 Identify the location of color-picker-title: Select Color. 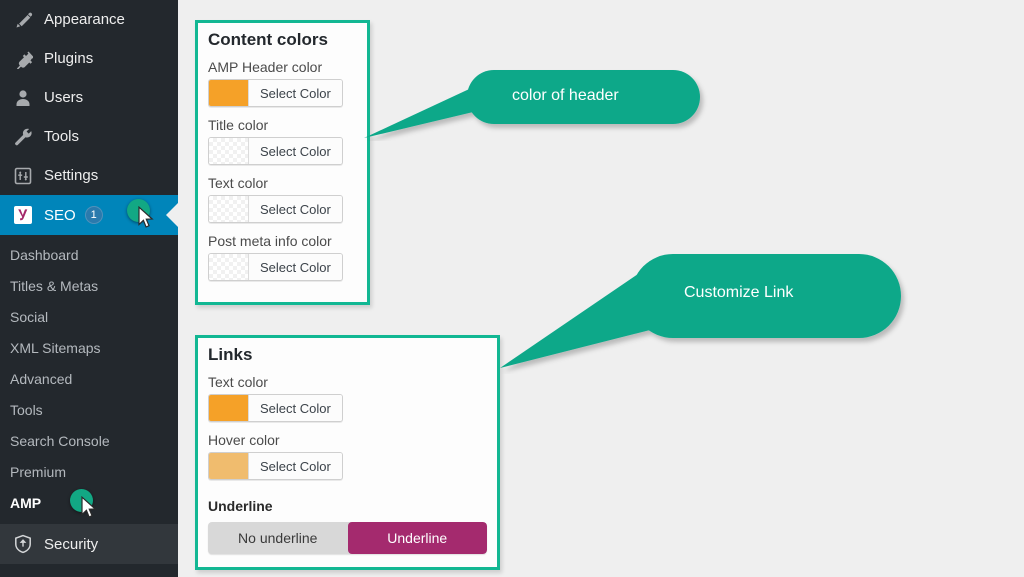
(275, 151).